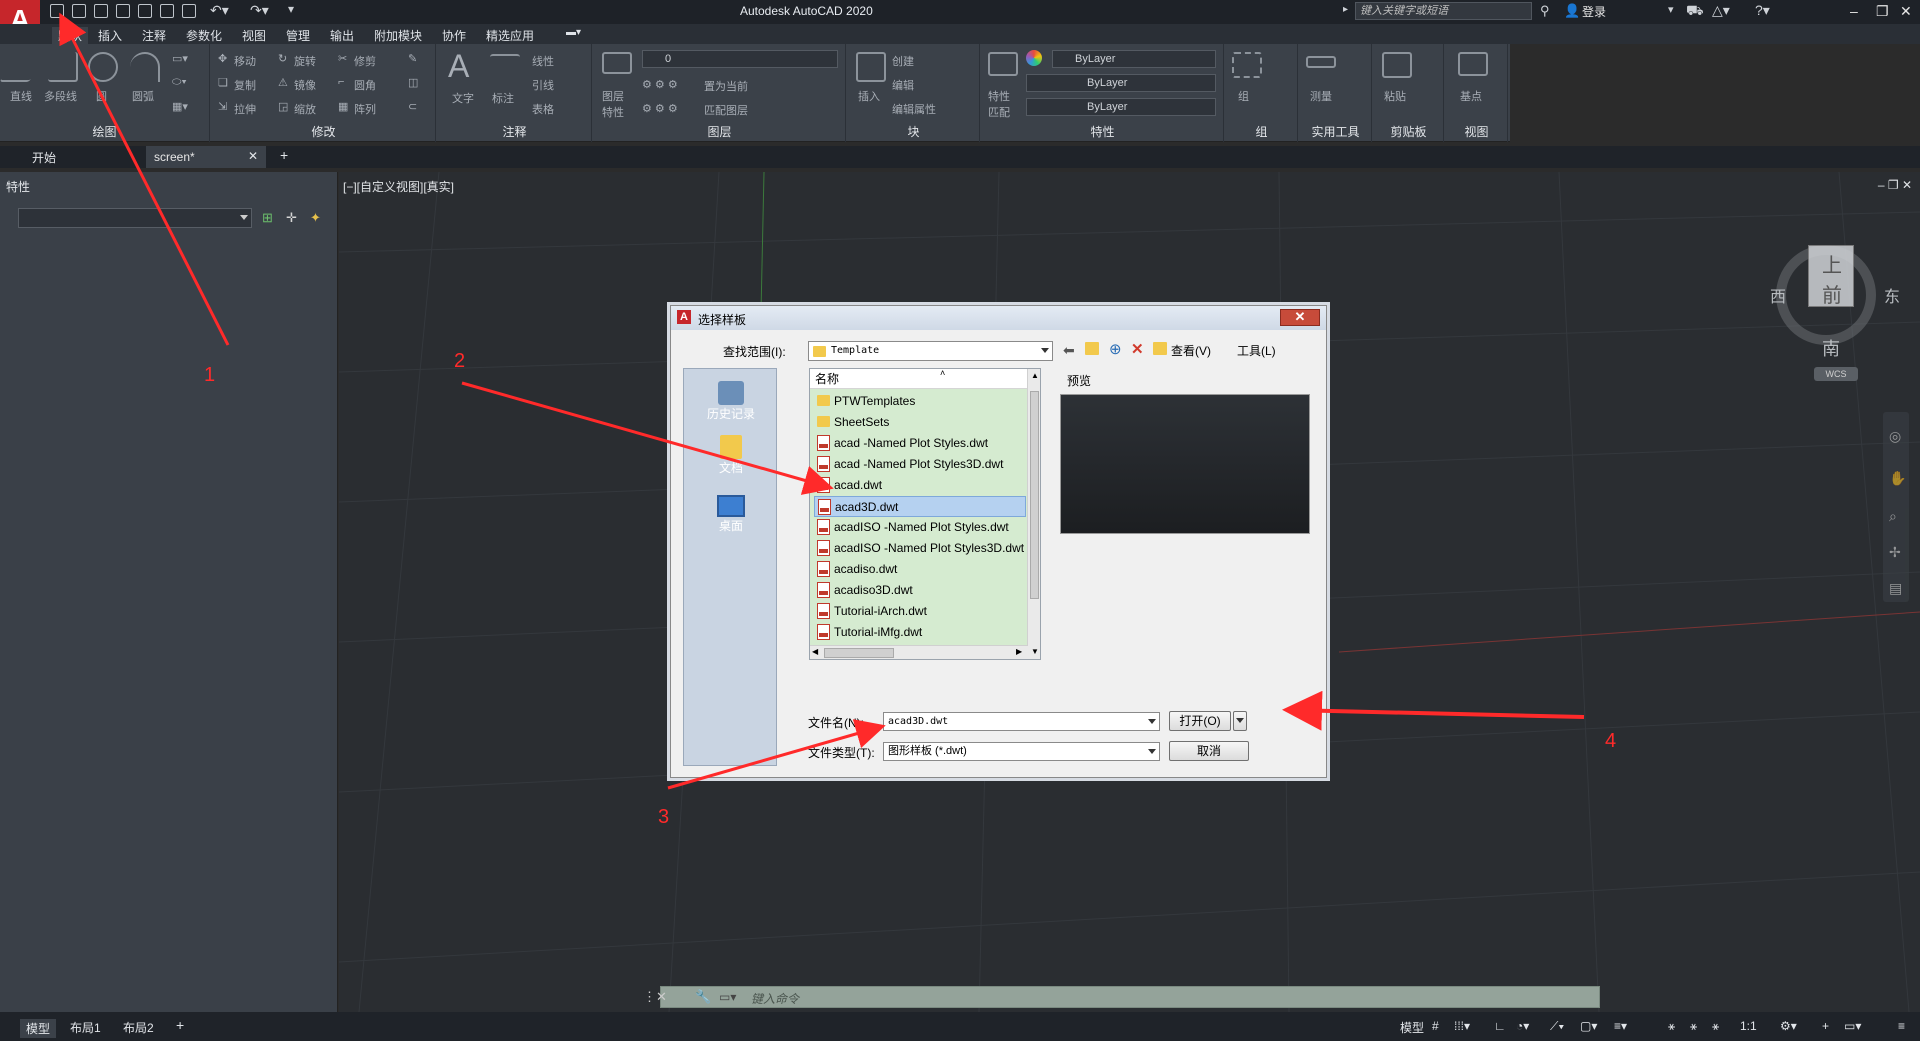 This screenshot has width=1920, height=1041. I want to click on base-view-icon, so click(1473, 64).